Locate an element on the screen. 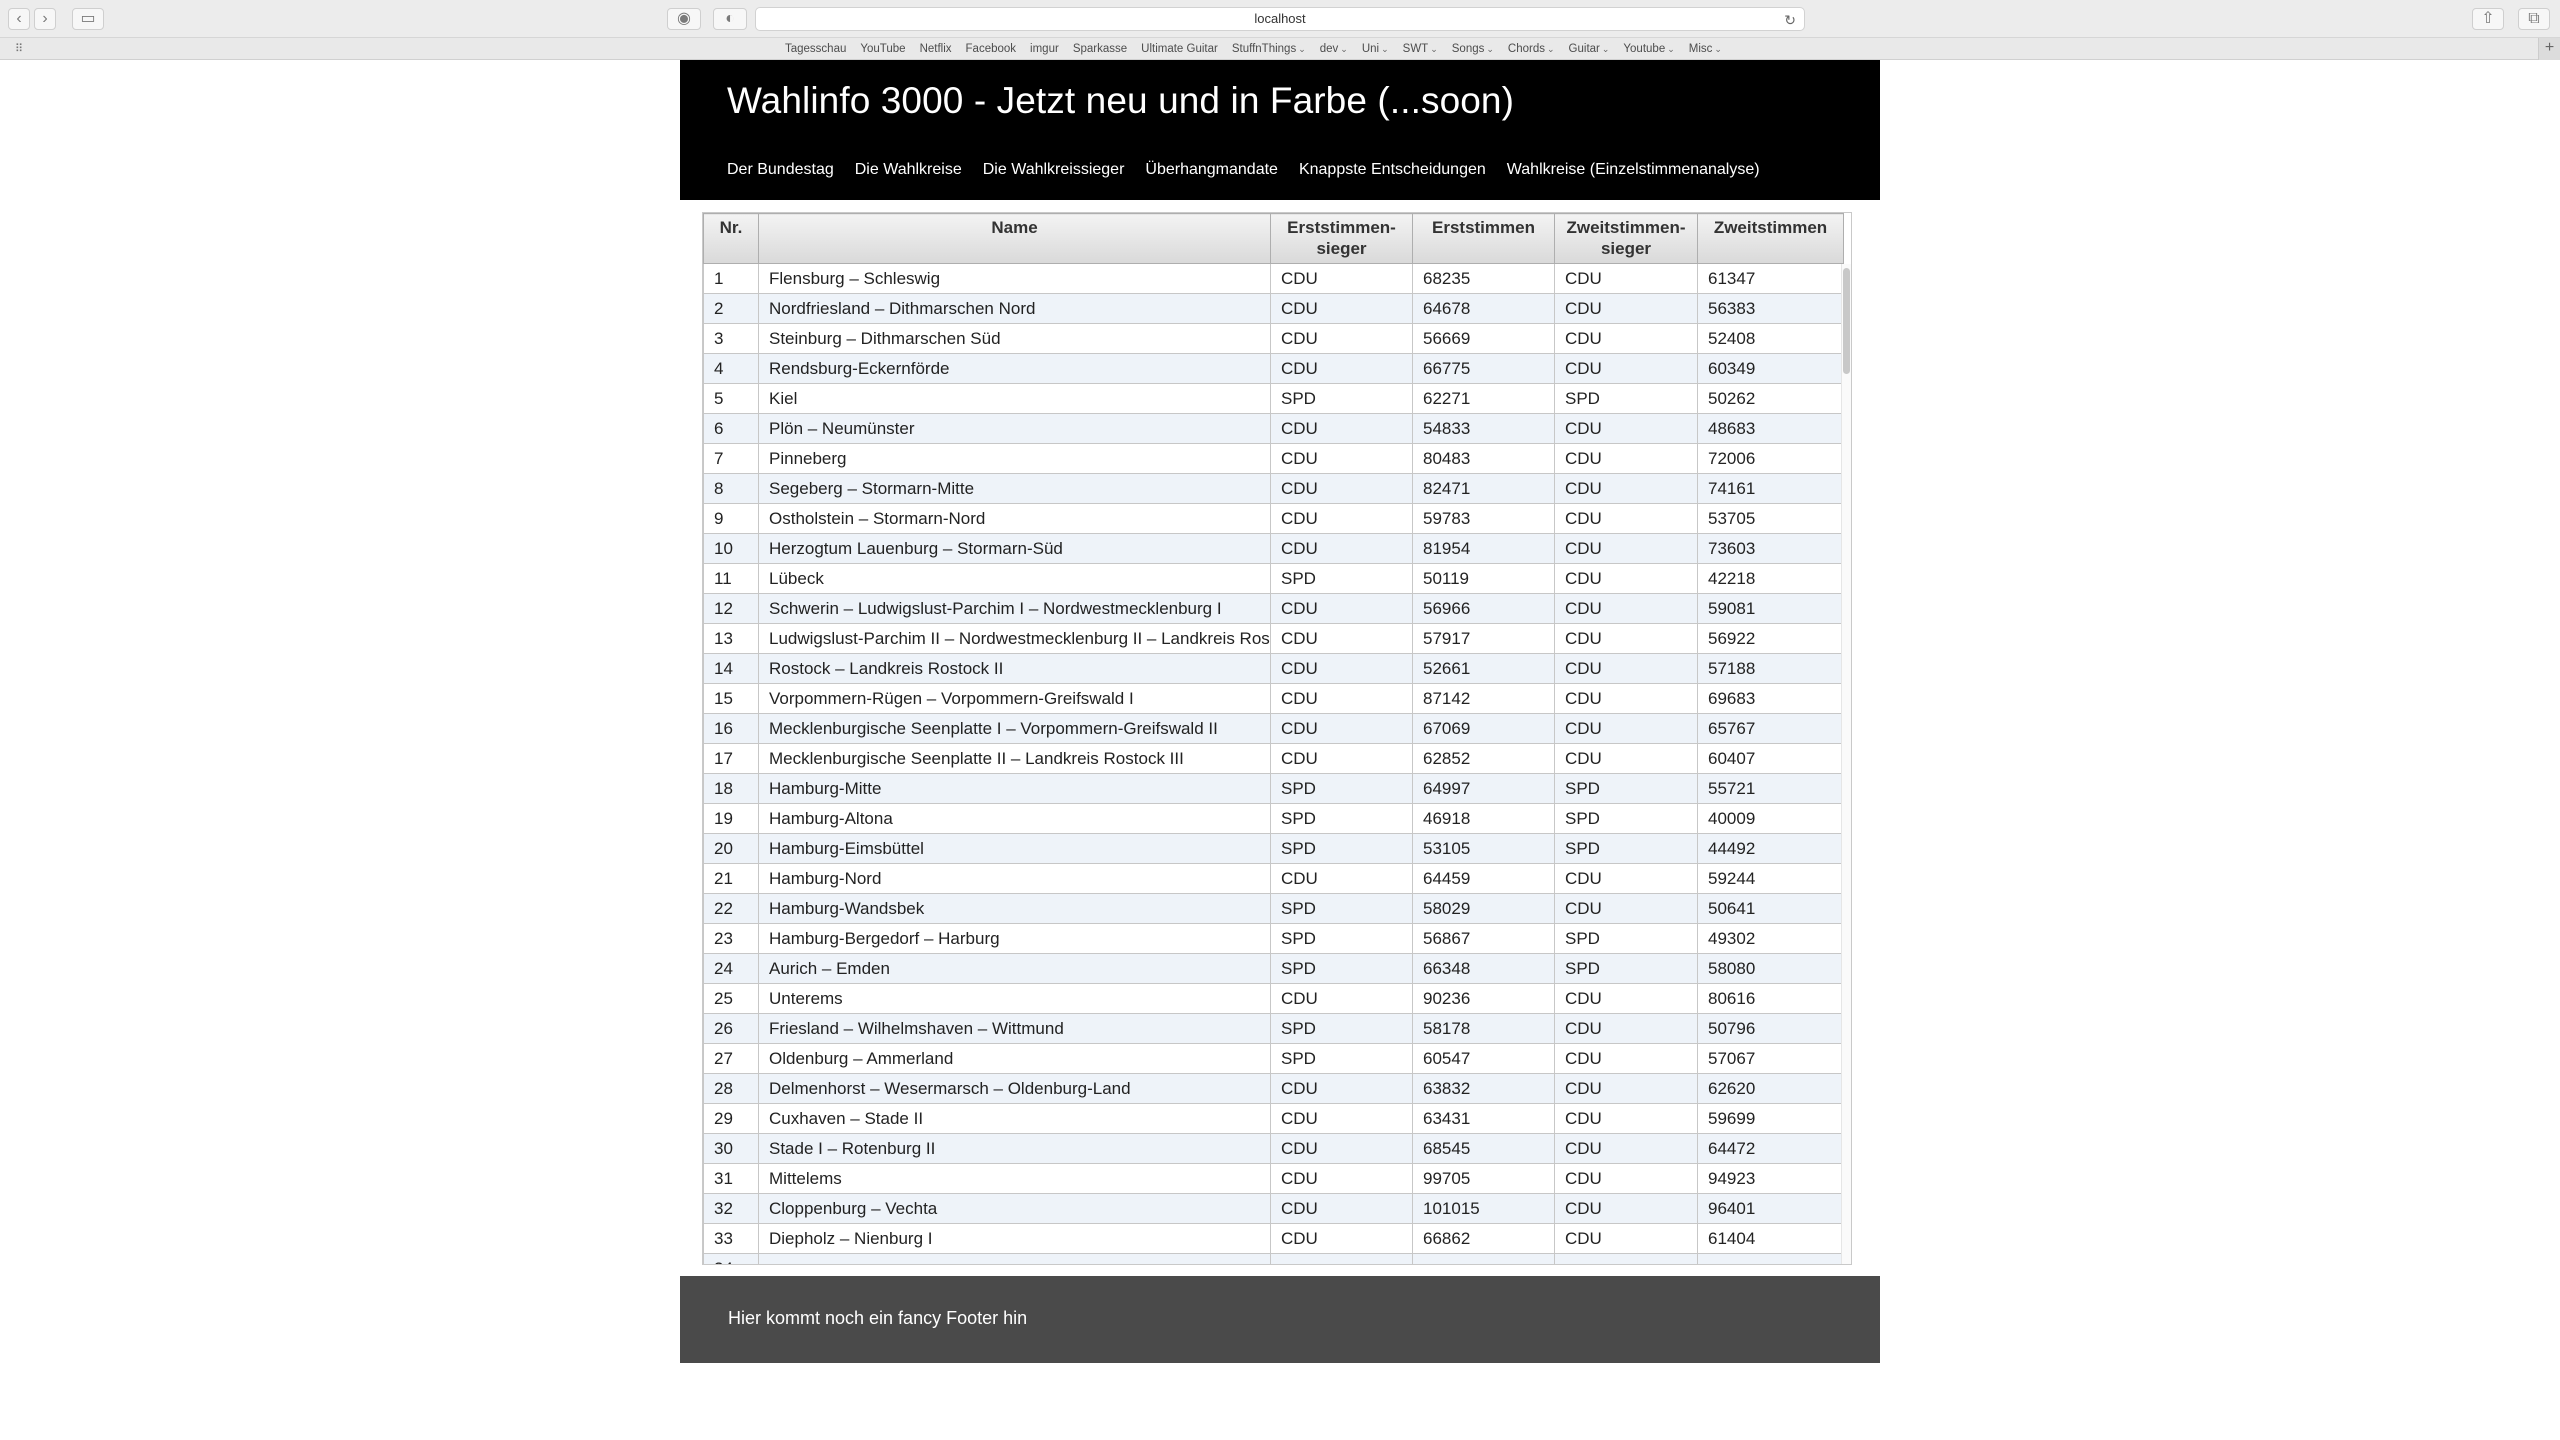 This screenshot has height=1440, width=2560. sidebar-icon: ▭ is located at coordinates (88, 18).